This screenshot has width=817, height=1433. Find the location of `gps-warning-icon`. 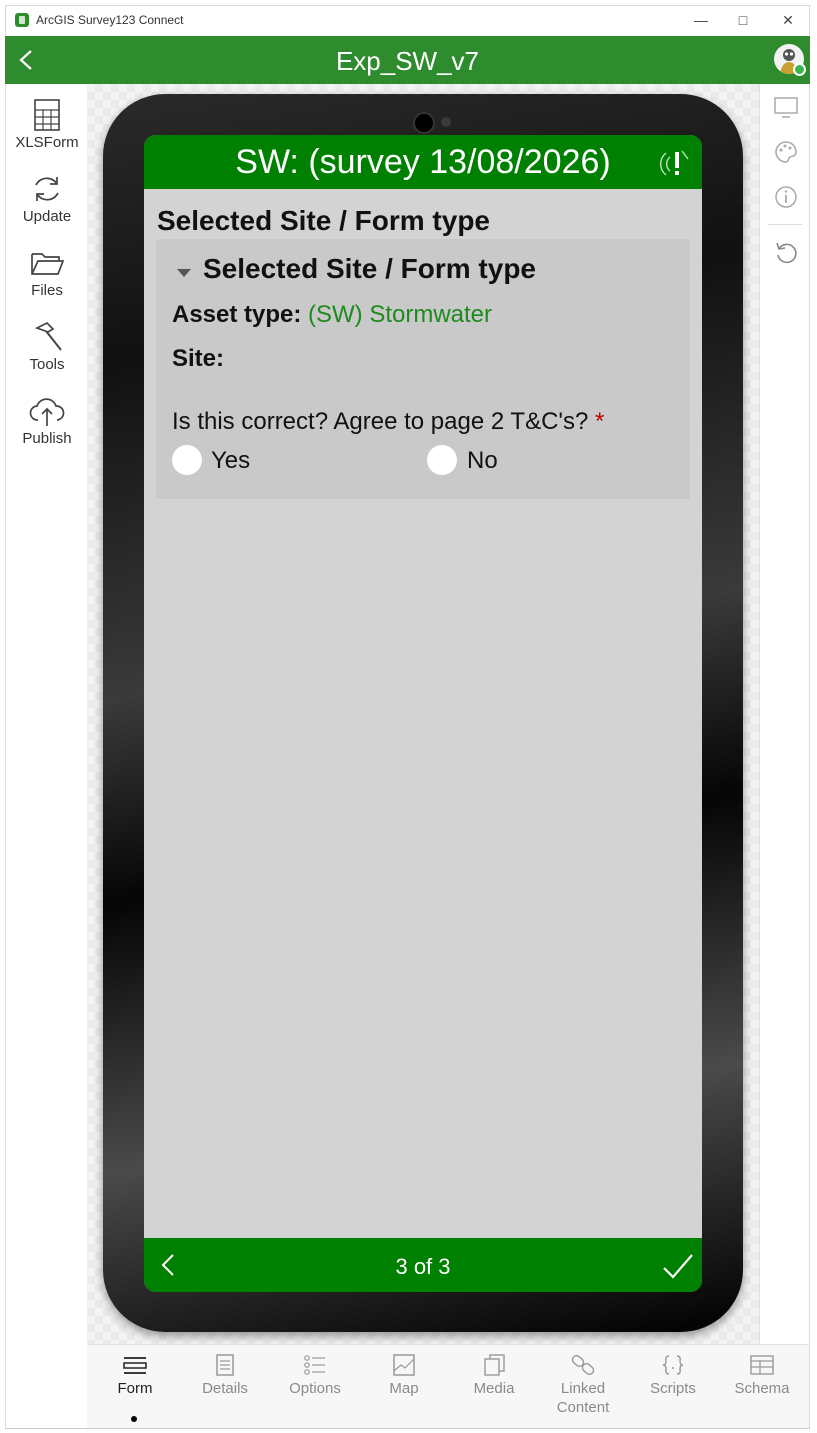

gps-warning-icon is located at coordinates (676, 163).